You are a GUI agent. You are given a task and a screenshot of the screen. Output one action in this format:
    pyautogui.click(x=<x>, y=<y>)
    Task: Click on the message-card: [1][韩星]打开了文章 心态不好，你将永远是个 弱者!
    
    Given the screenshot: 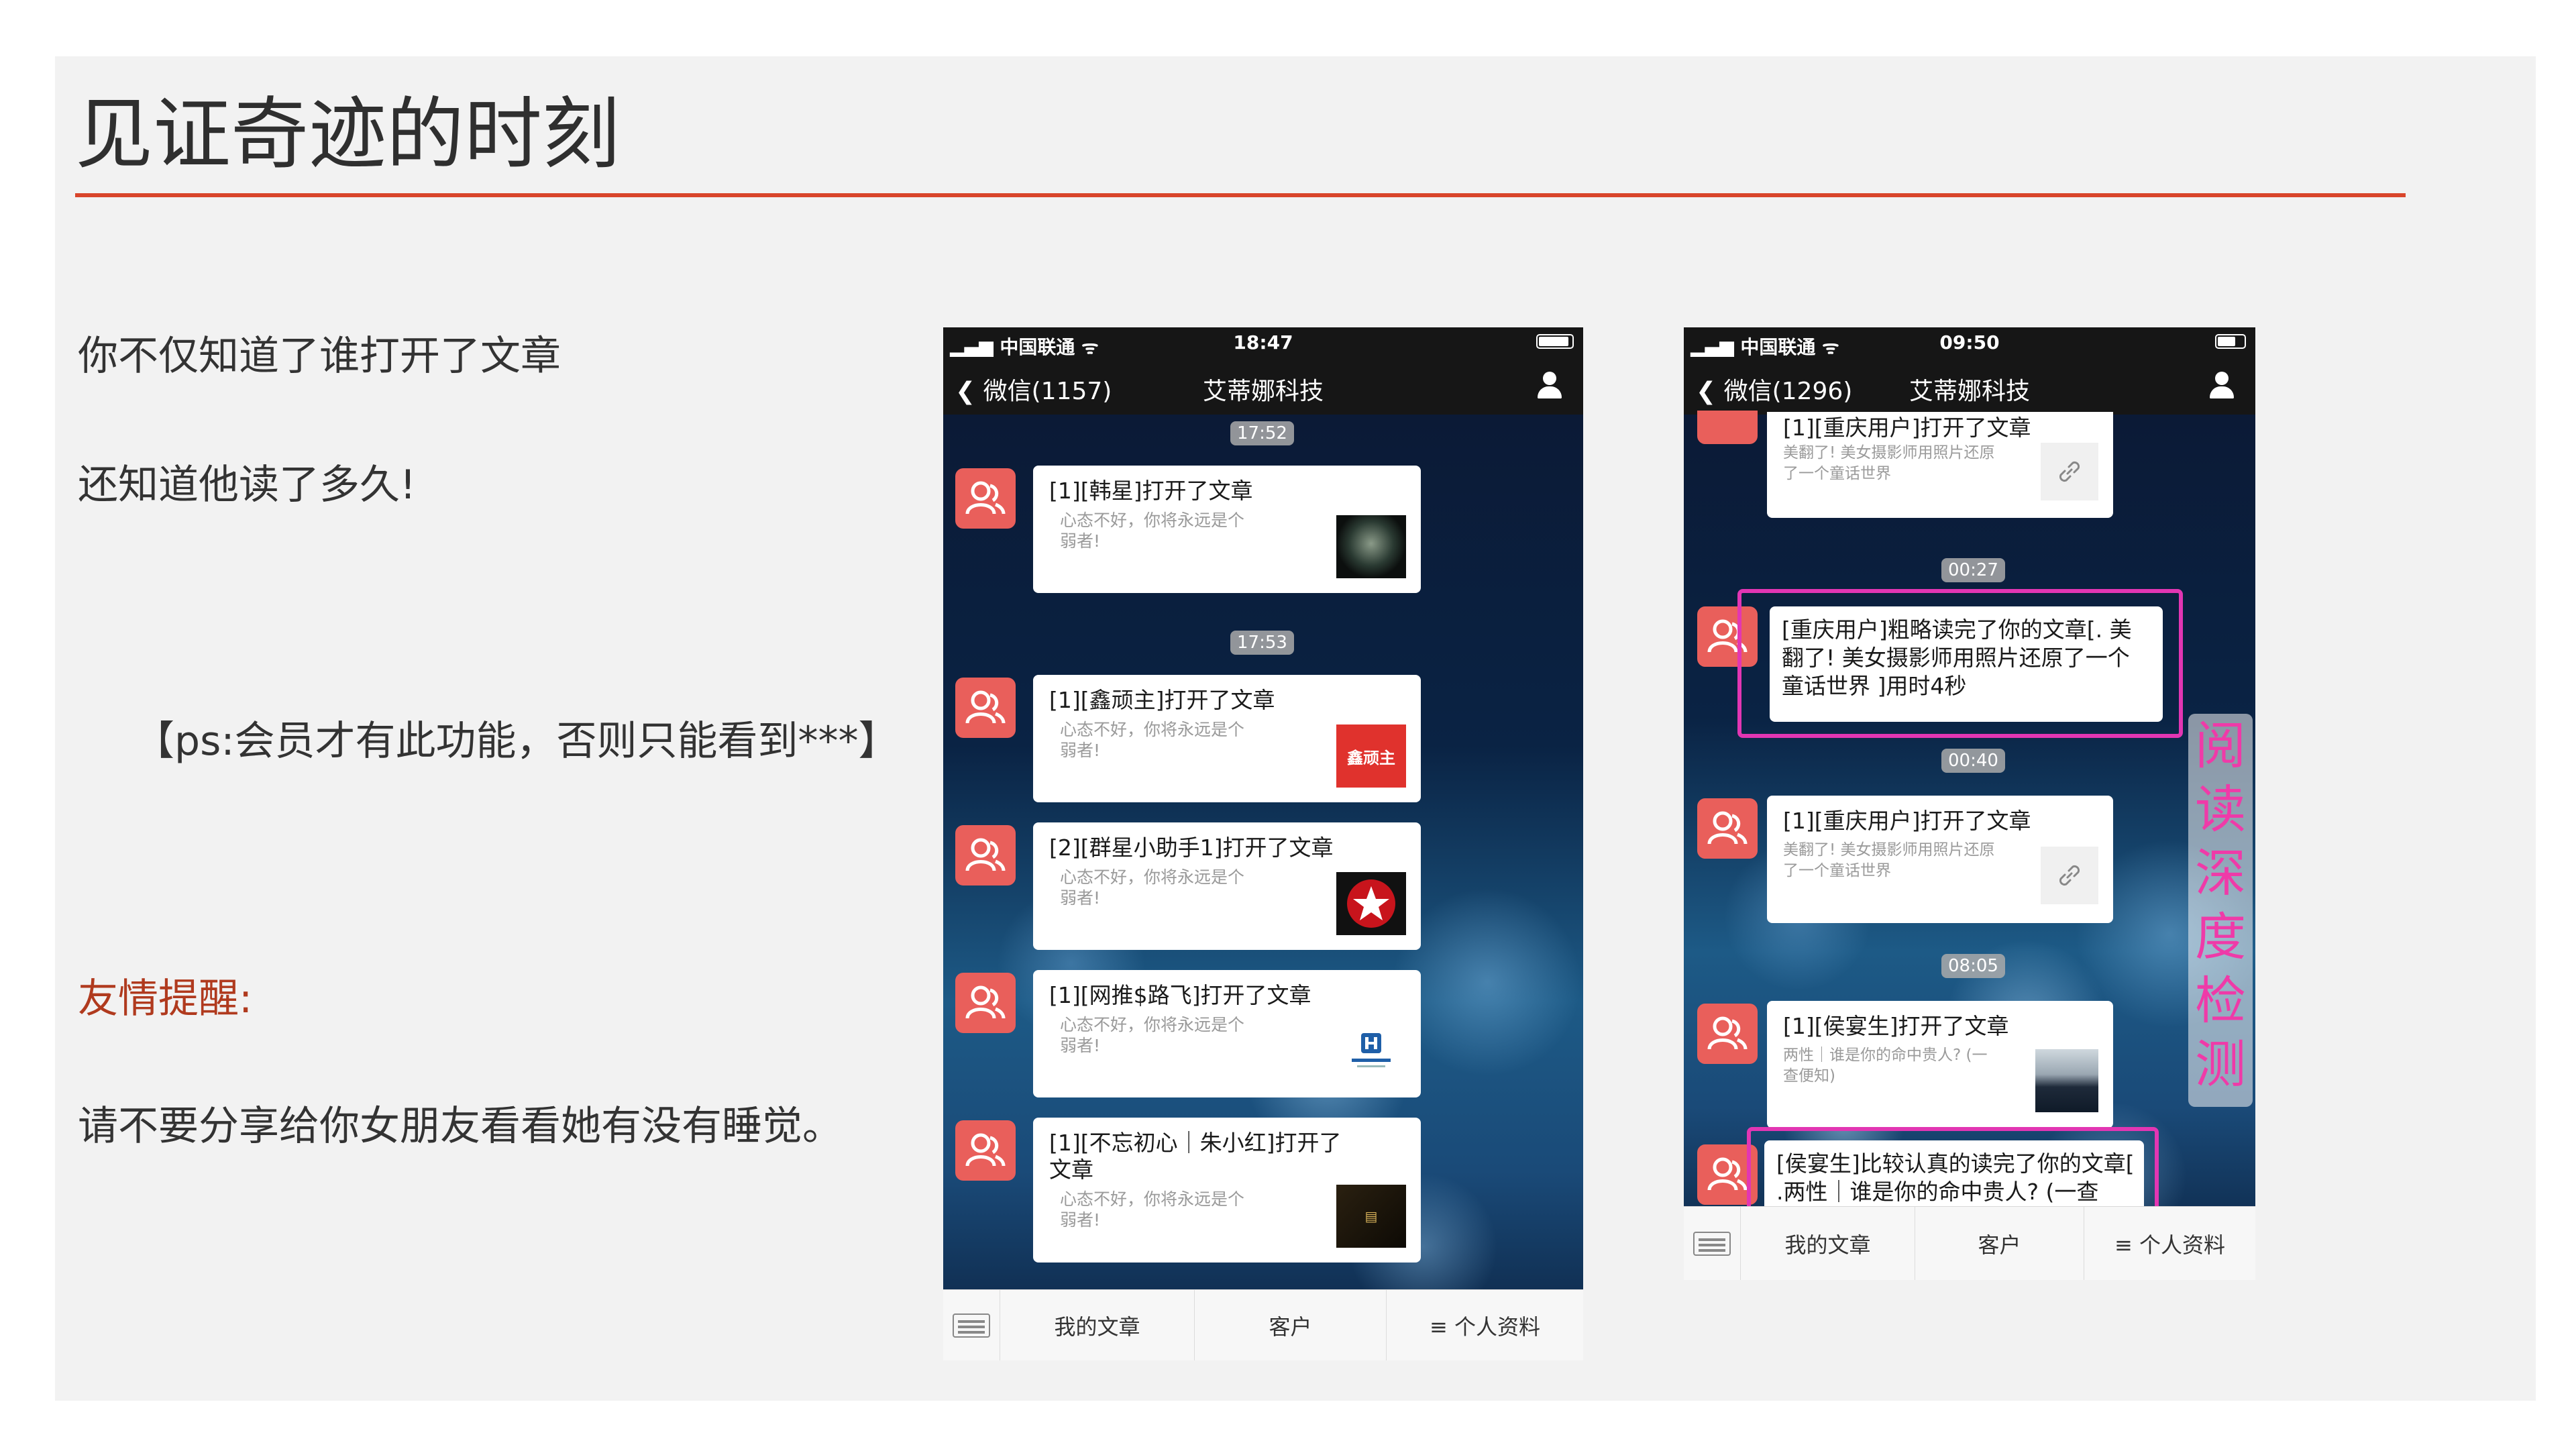 What is the action you would take?
    pyautogui.click(x=1227, y=529)
    